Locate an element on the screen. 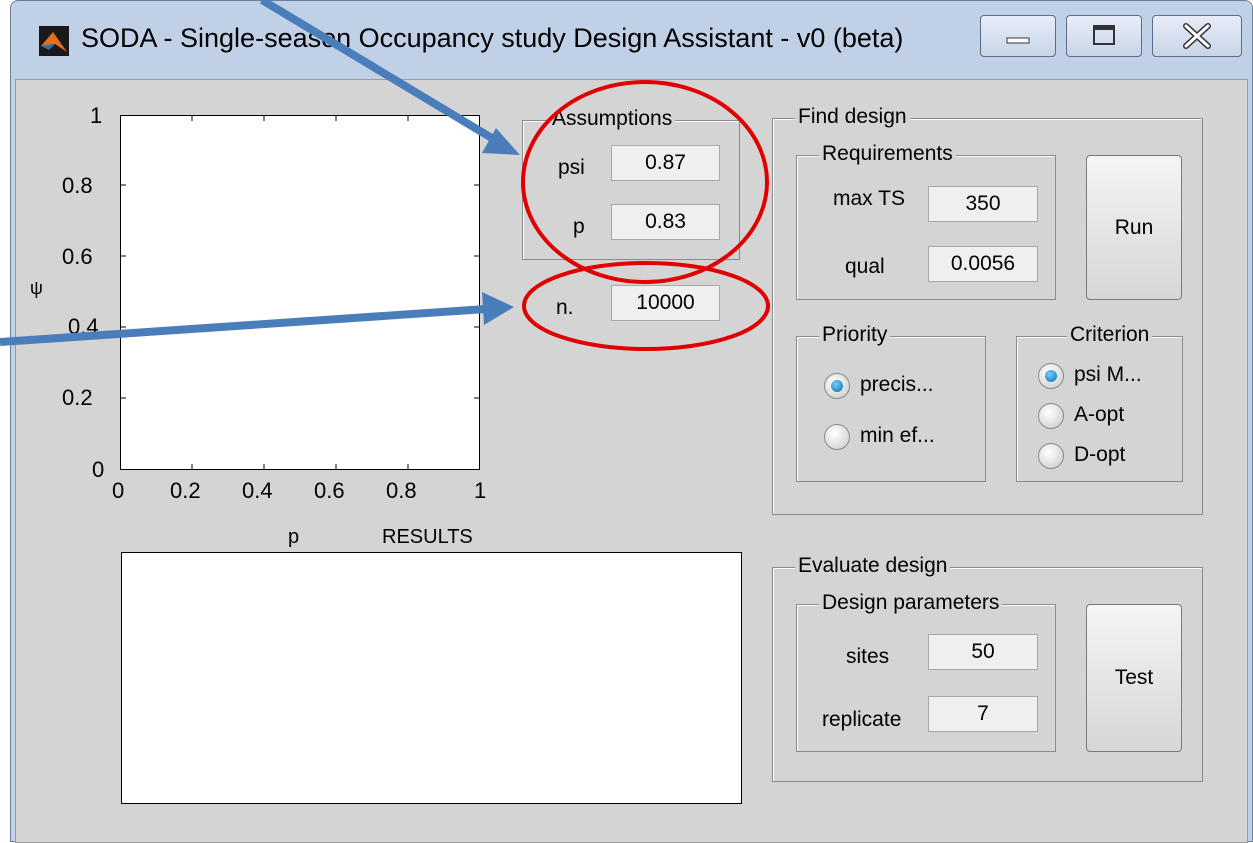 Image resolution: width=1253 pixels, height=843 pixels. x-tick-label: 0.4 is located at coordinates (257, 490).